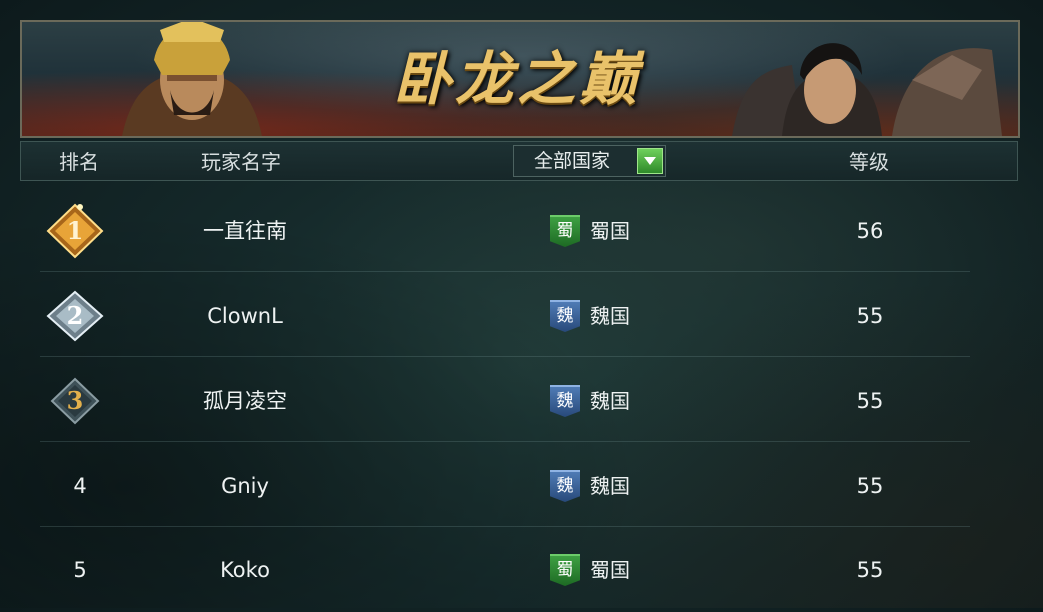  Describe the element at coordinates (505, 570) in the screenshot. I see `table-row: 5 Koko 蜀 蜀国 55` at that location.